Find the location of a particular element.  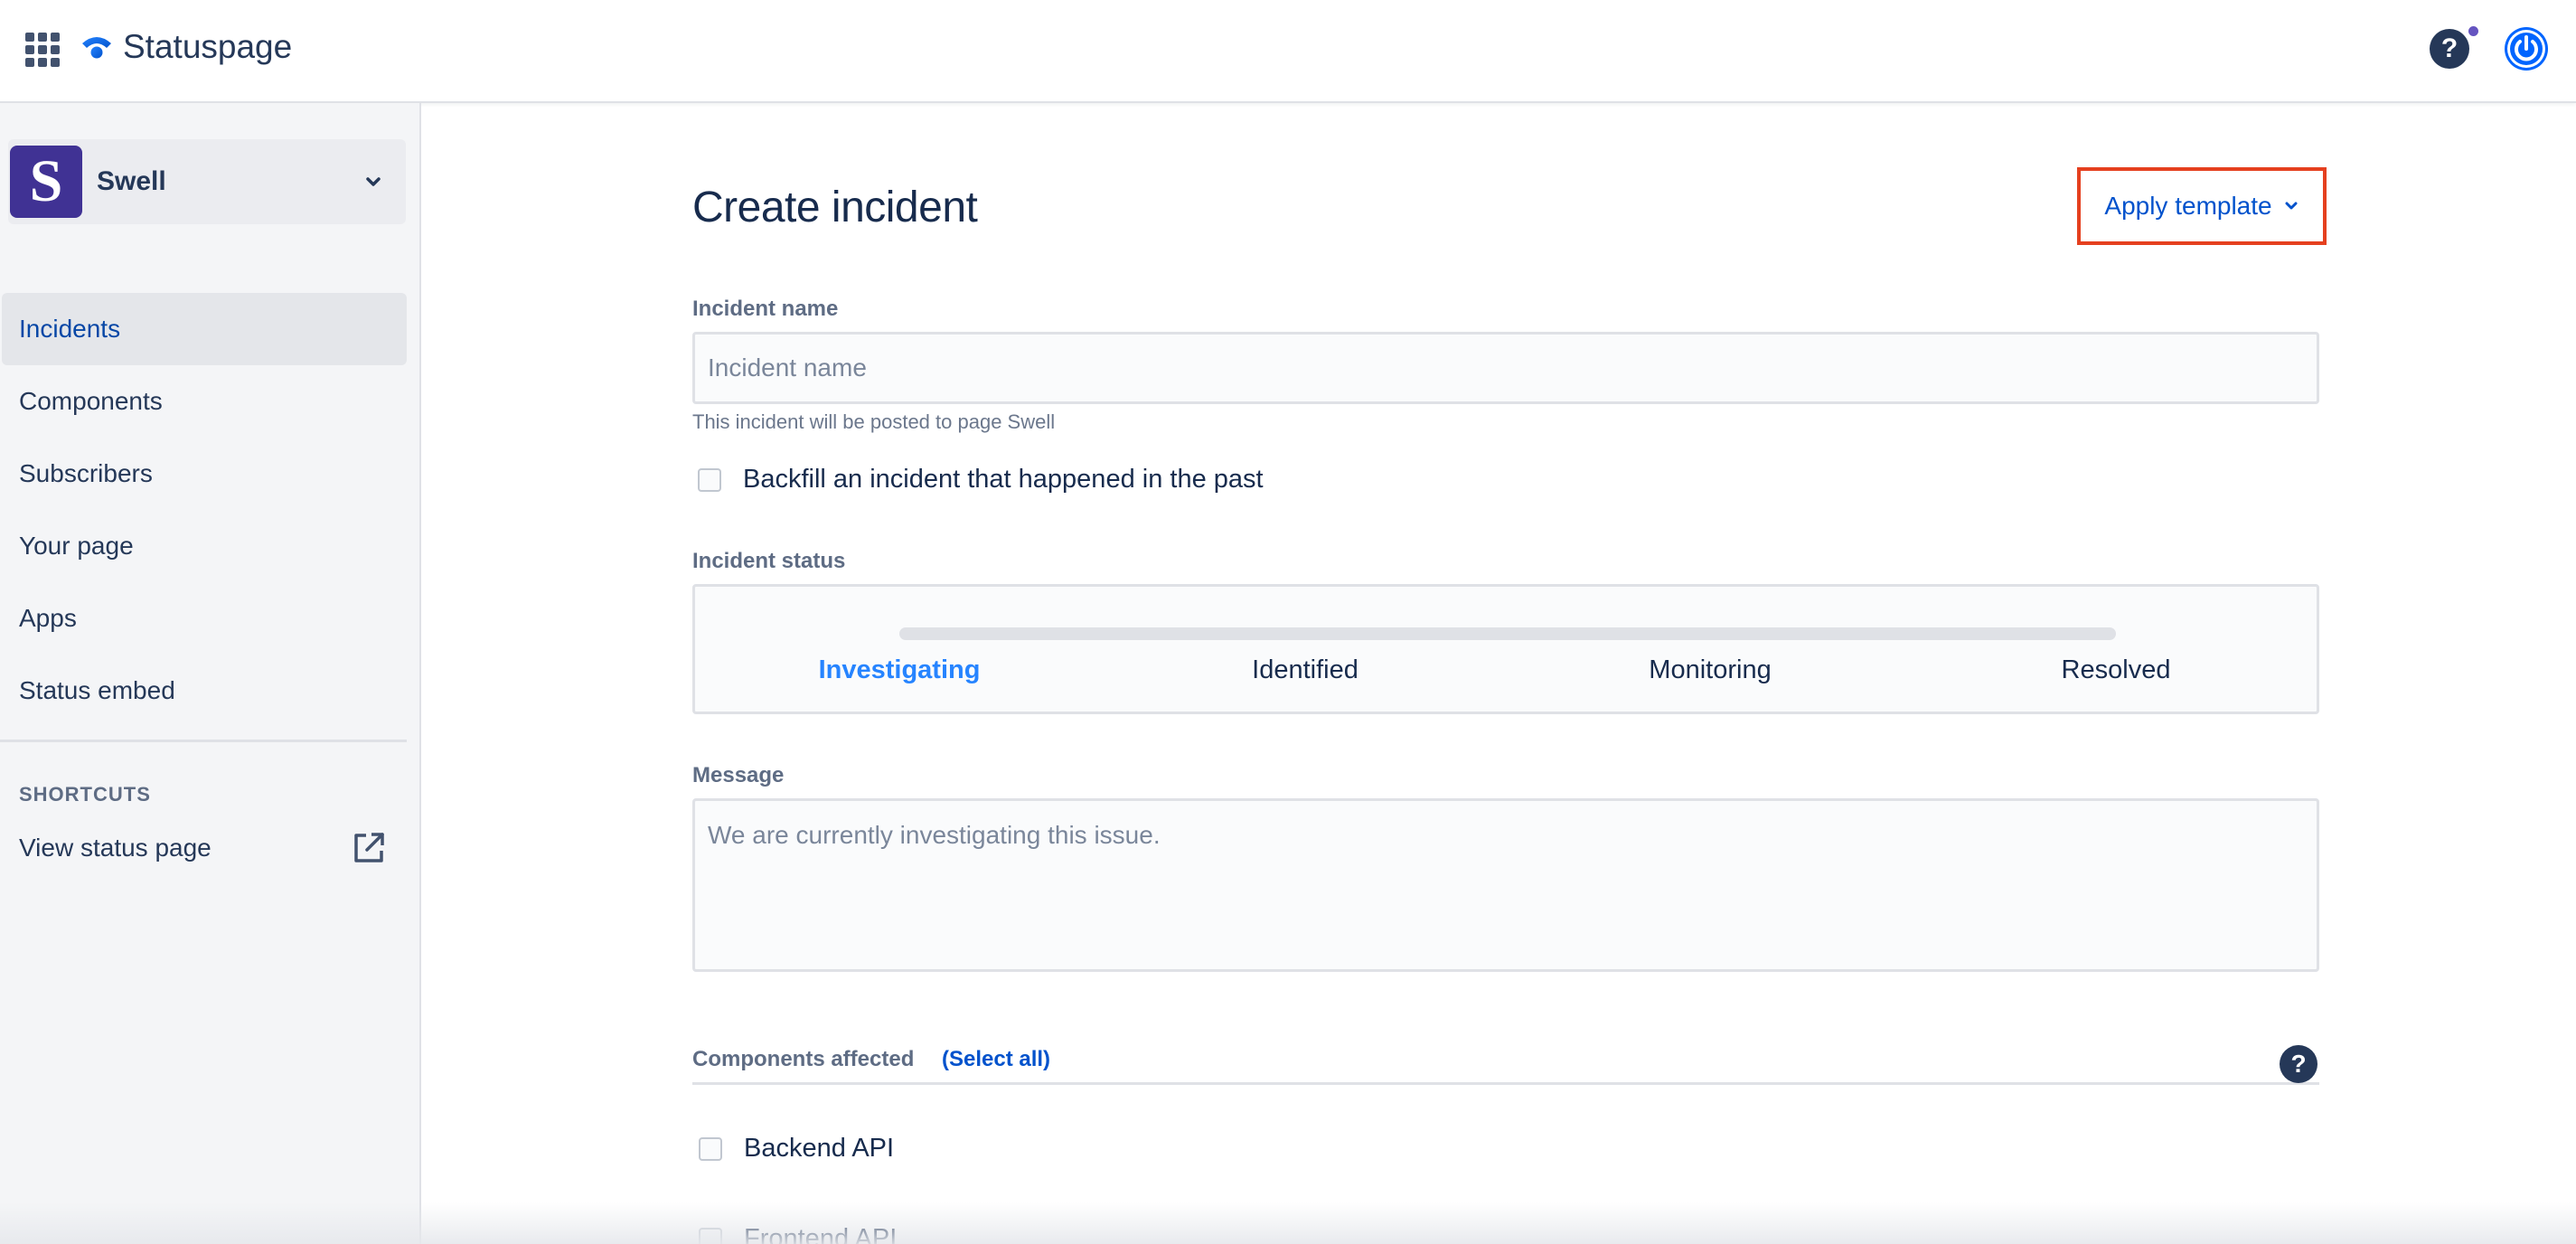

sidebar-item-your-page: Your page is located at coordinates (204, 546).